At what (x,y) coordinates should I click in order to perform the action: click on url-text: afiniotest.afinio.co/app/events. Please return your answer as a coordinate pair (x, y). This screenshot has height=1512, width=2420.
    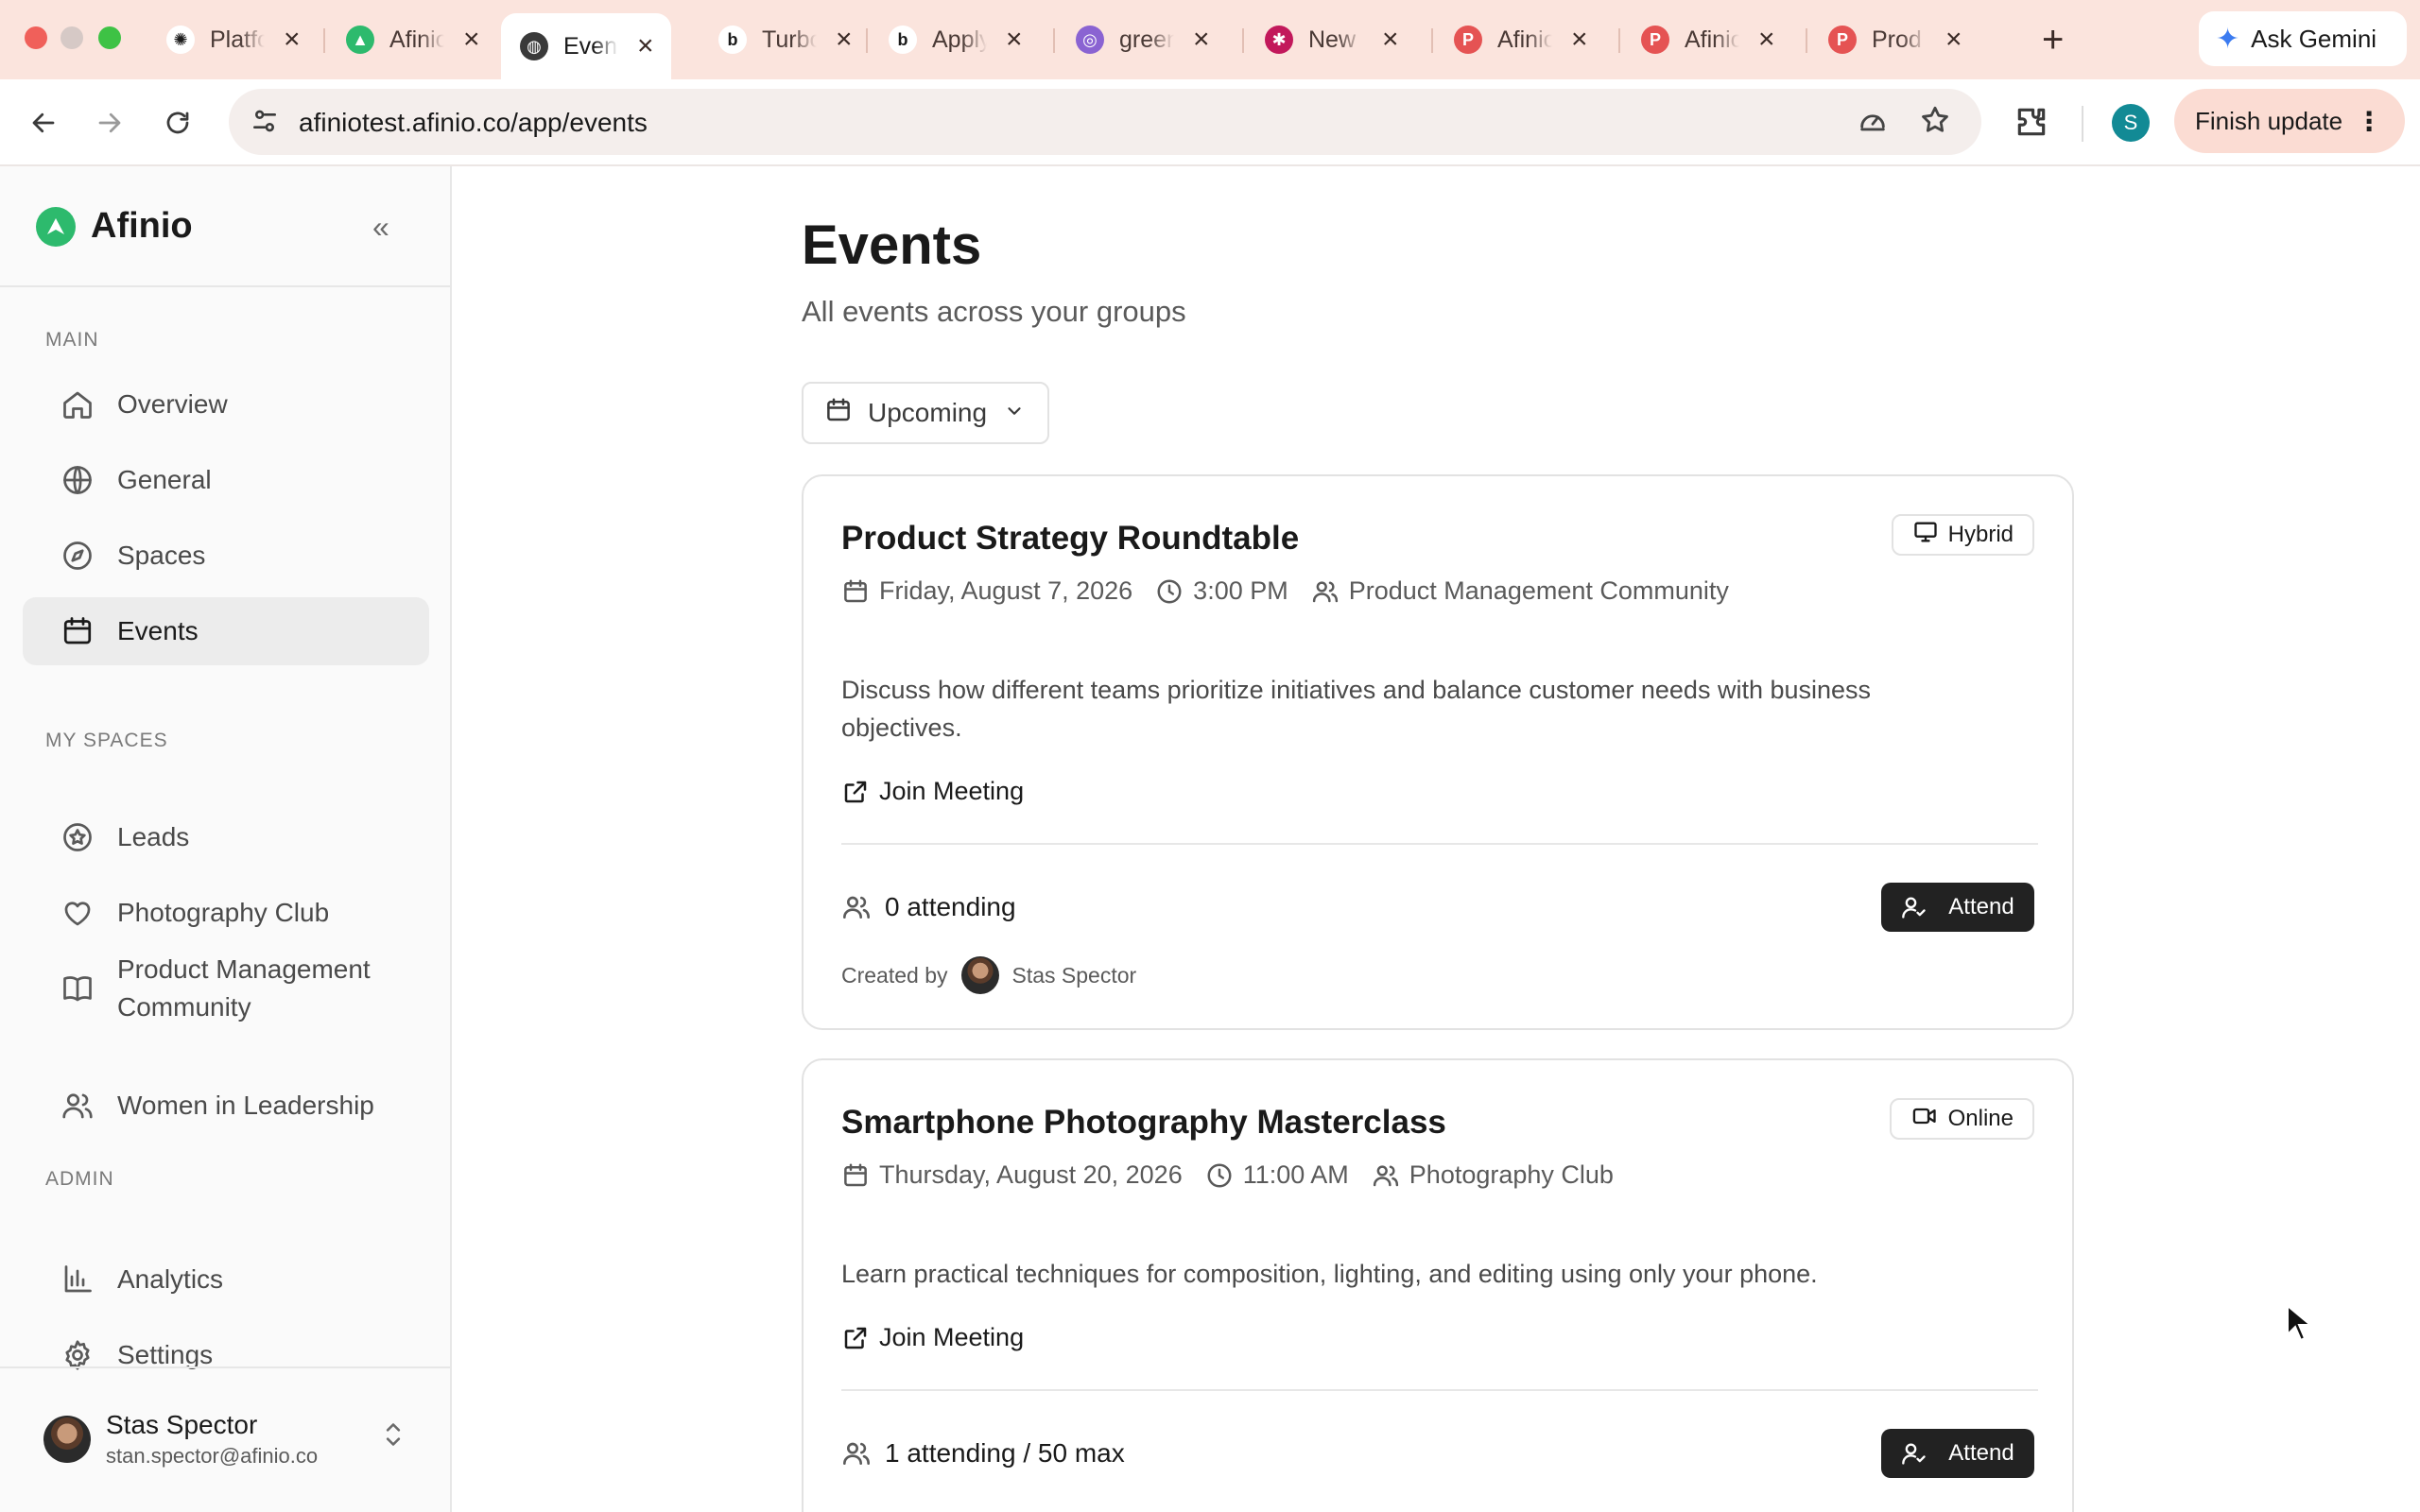
    Looking at the image, I should click on (473, 123).